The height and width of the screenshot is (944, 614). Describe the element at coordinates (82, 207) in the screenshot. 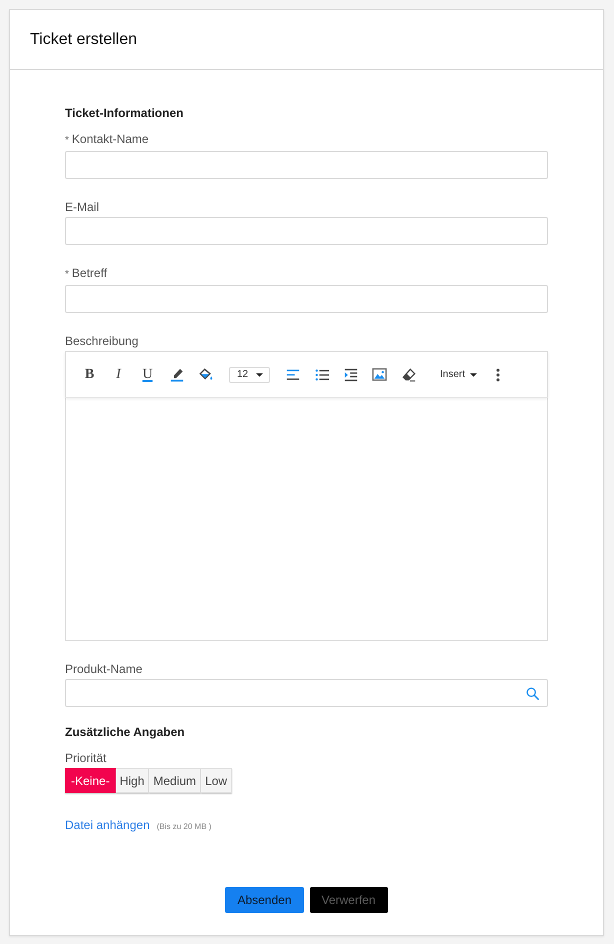

I see `field-label: E-Mail` at that location.